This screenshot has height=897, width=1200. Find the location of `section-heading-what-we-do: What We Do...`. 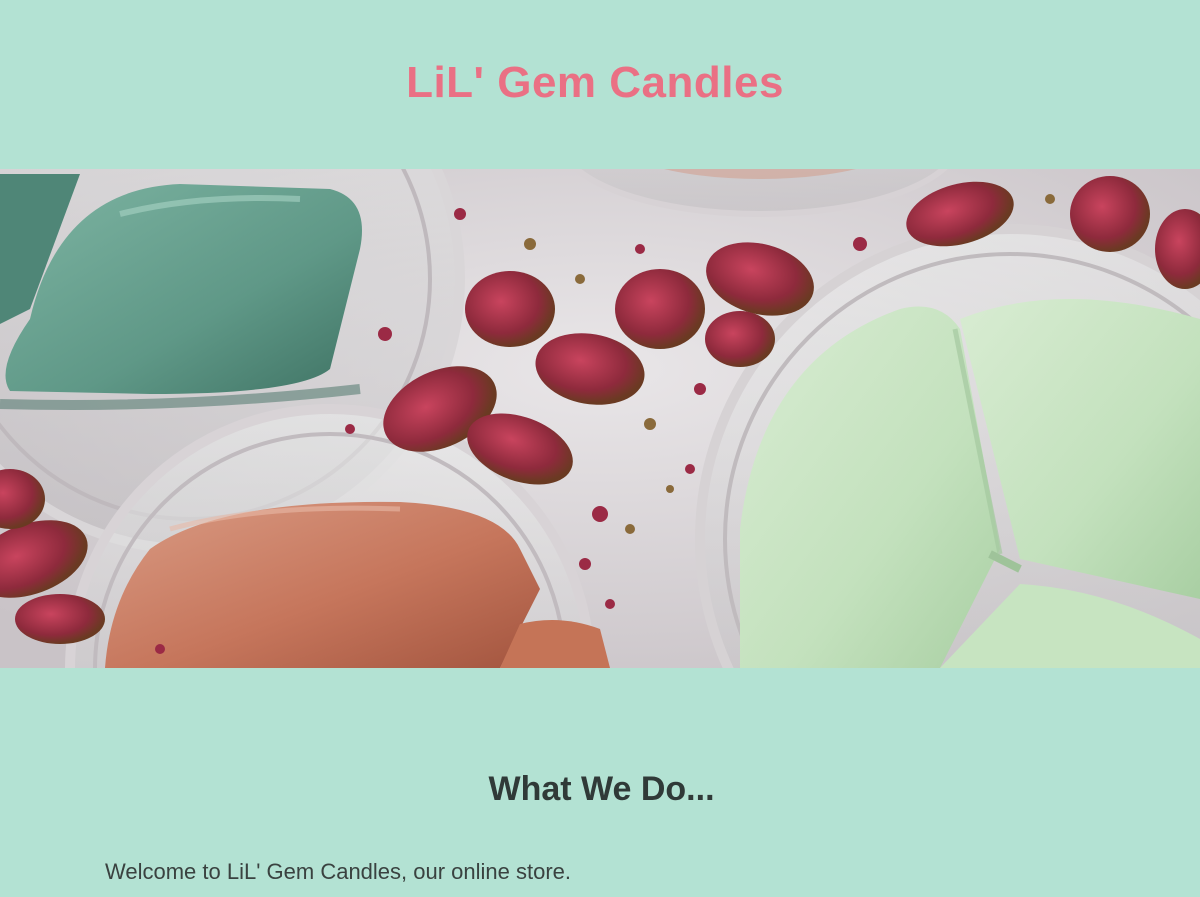

section-heading-what-we-do: What We Do... is located at coordinates (601, 789).